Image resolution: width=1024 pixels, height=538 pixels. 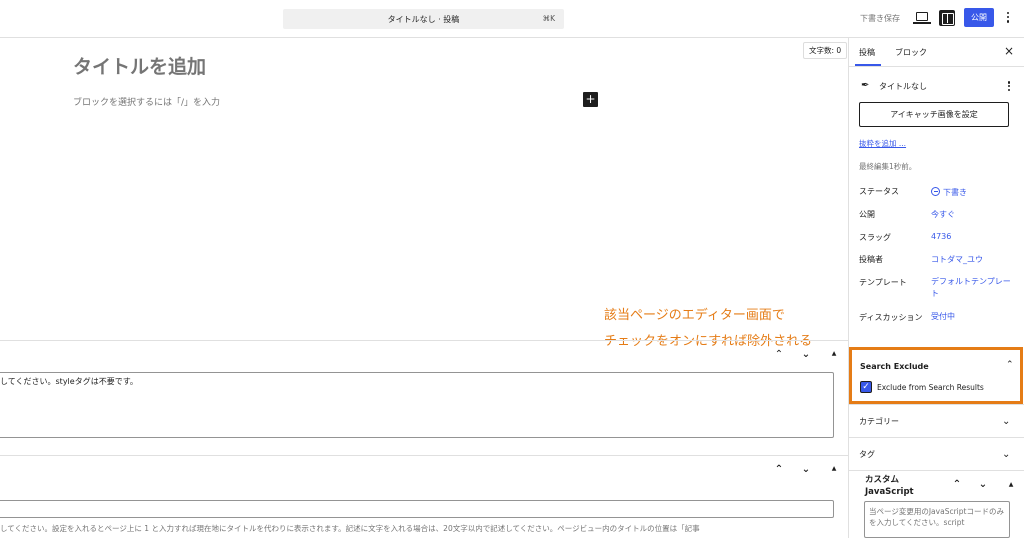 What do you see at coordinates (883, 282) in the screenshot?
I see `template-label: テンプレート` at bounding box center [883, 282].